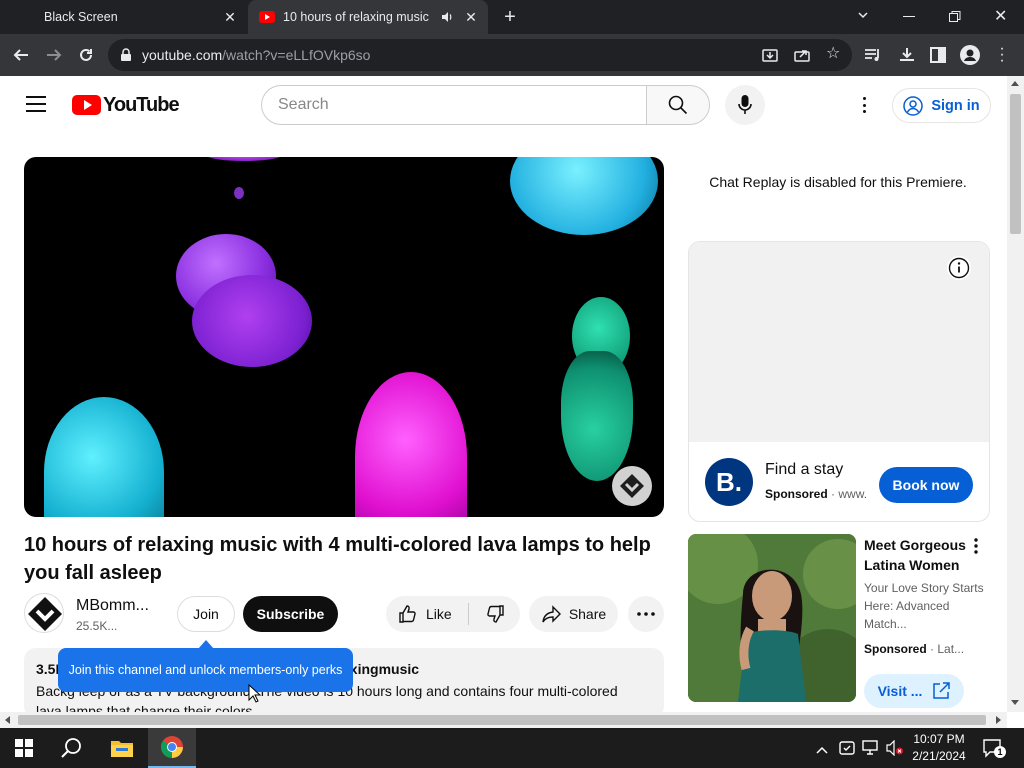 The image size is (1024, 768). Describe the element at coordinates (955, 105) in the screenshot. I see `sign-in-label: Sign in` at that location.